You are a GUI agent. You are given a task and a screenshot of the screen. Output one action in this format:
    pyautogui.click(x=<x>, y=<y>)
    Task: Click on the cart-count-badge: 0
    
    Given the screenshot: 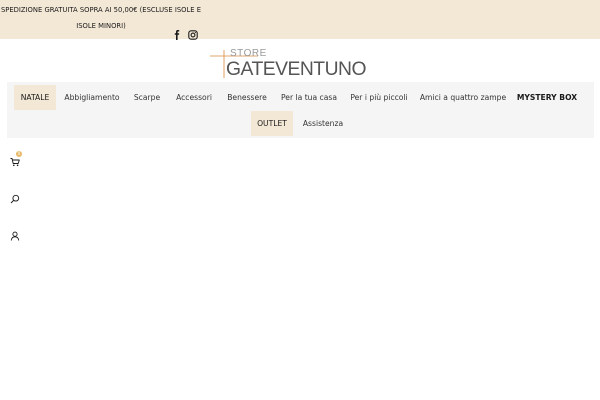 What is the action you would take?
    pyautogui.click(x=19, y=154)
    